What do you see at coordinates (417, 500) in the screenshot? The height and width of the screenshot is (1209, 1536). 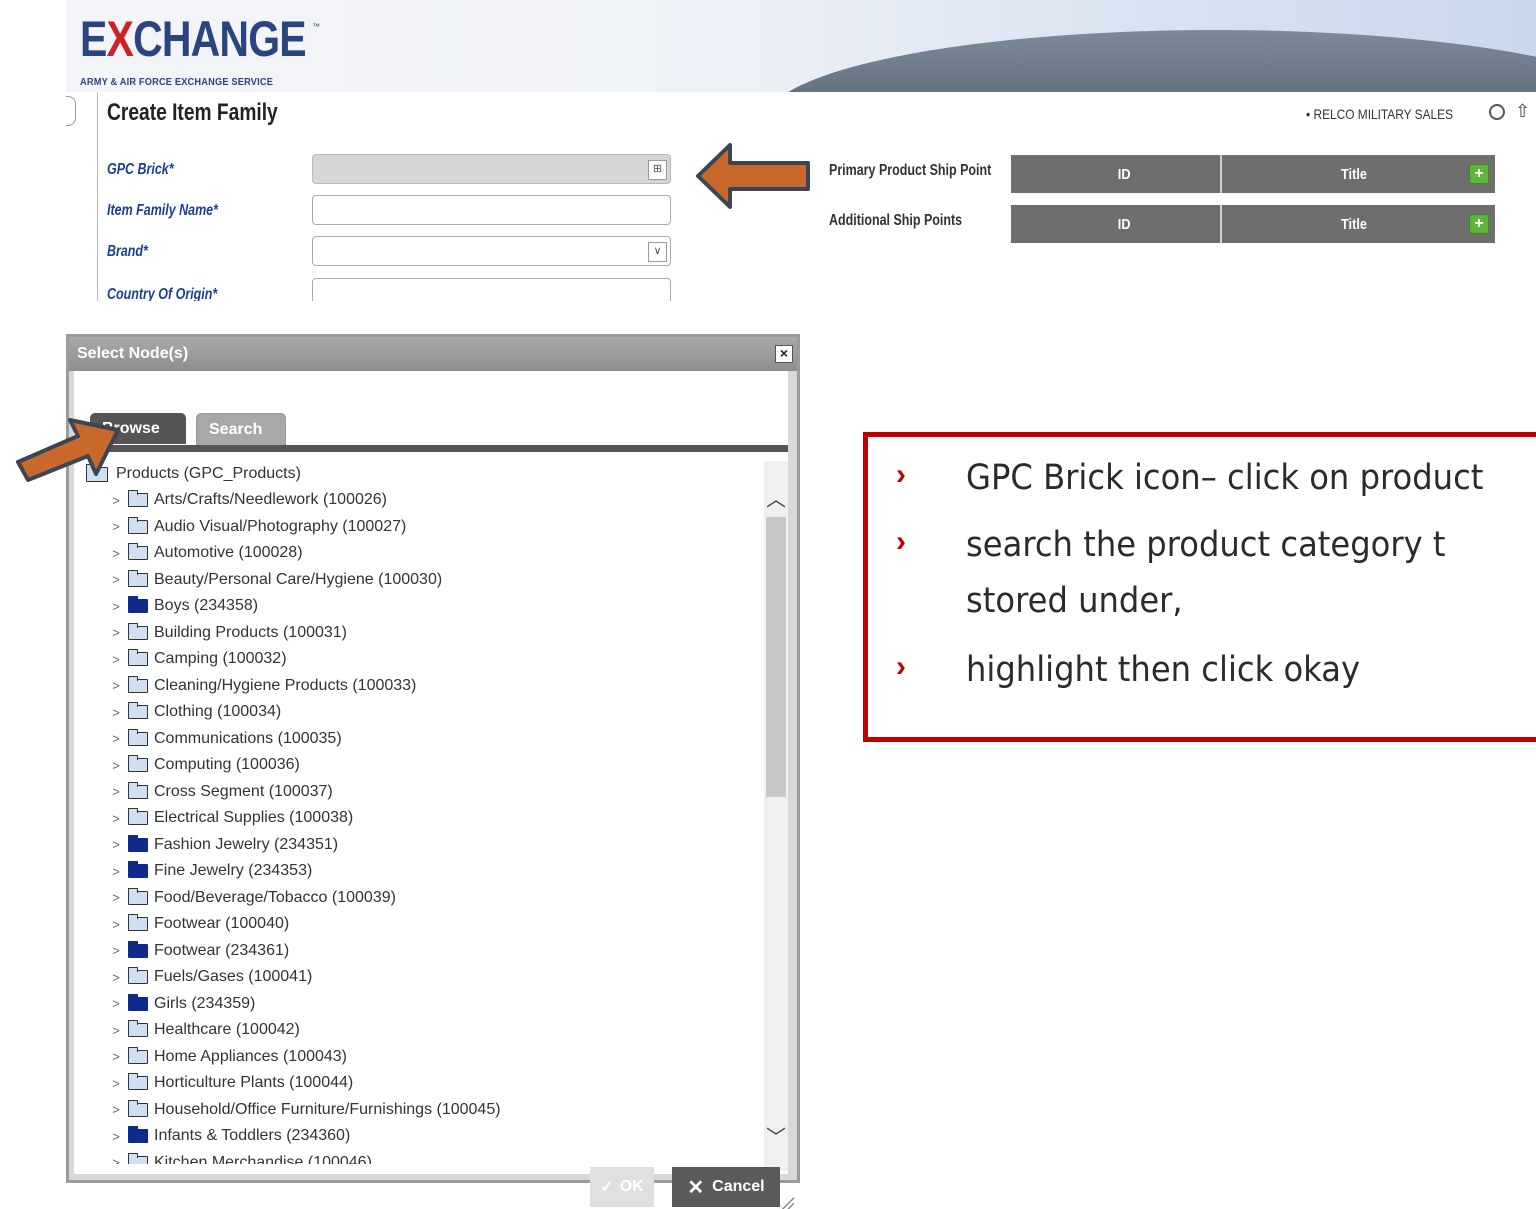 I see `tree-node: > Arts/Crafts/Needlework (100026)` at bounding box center [417, 500].